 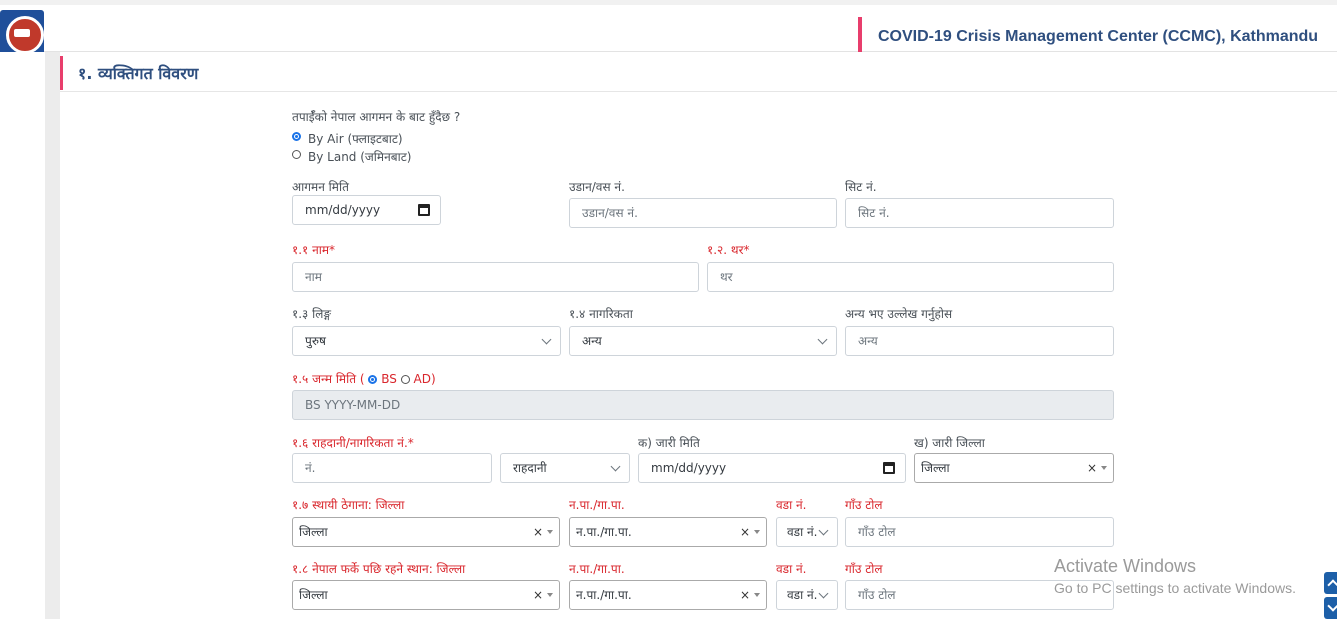 I want to click on issue-district-value: जिल्ला, so click(x=935, y=468).